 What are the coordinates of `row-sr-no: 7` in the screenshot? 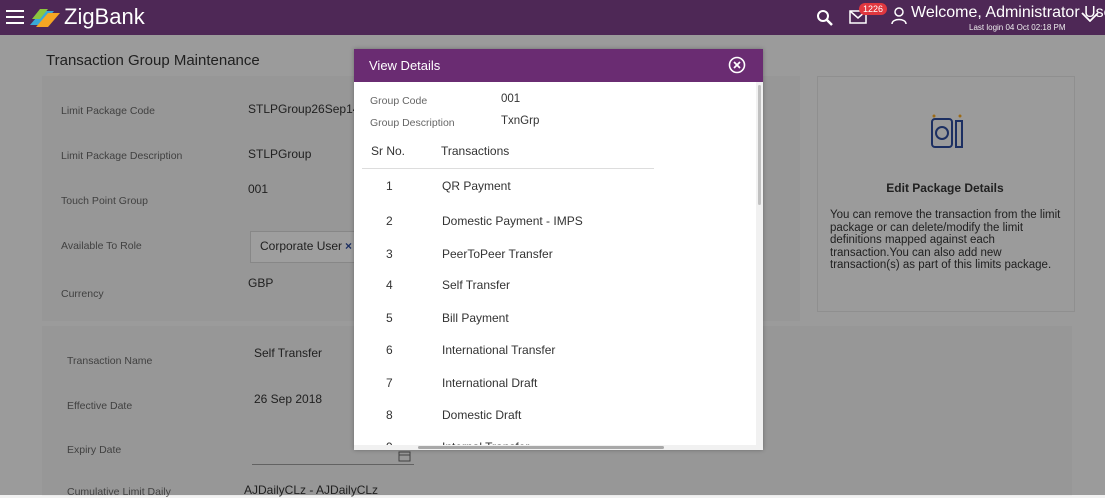 It's located at (389, 383).